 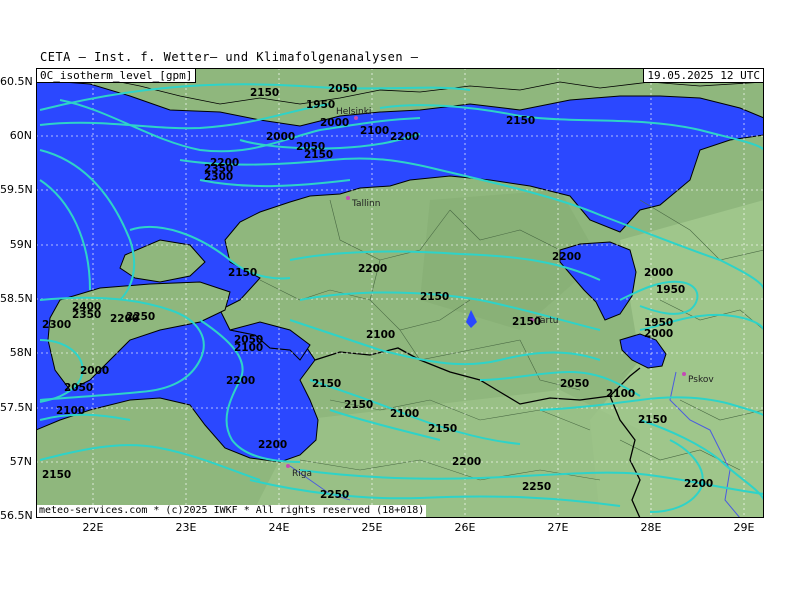 What do you see at coordinates (20, 244) in the screenshot?
I see `lat-label-59n: 59N` at bounding box center [20, 244].